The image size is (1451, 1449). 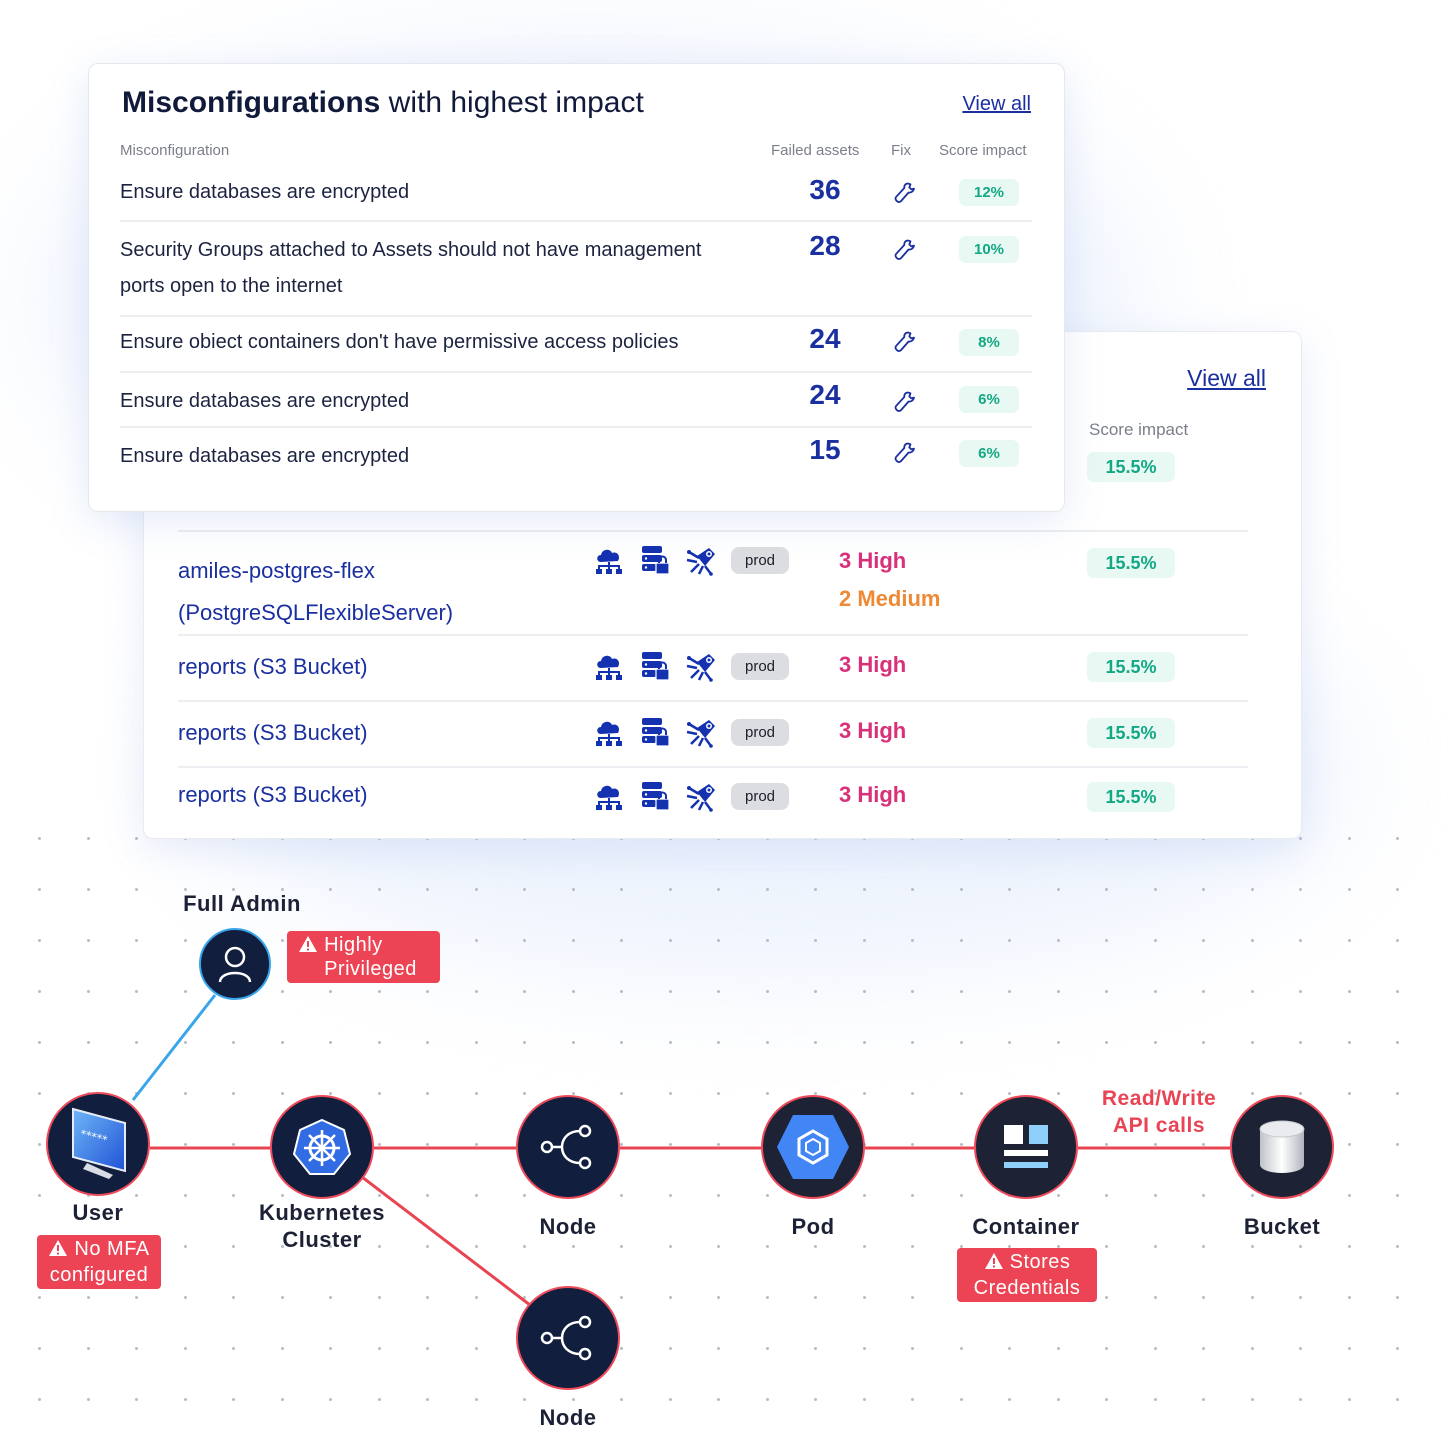 What do you see at coordinates (174, 150) in the screenshot?
I see `column-header-misconfiguration: Misconfiguration` at bounding box center [174, 150].